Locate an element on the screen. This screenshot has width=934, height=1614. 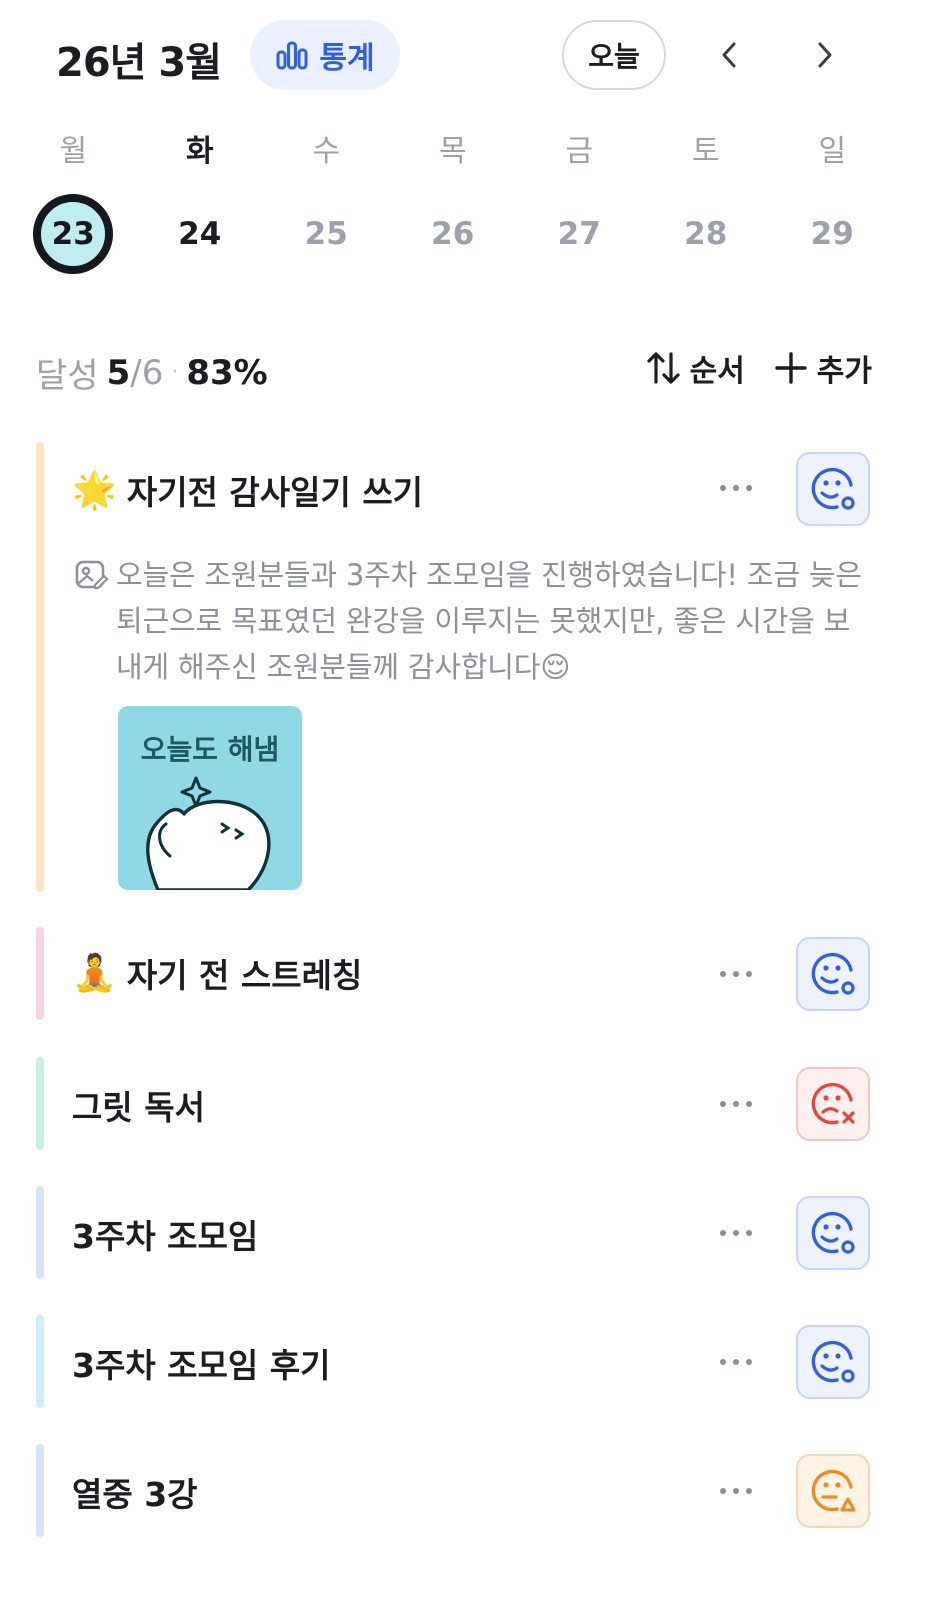
task-title-row: 🌟 자기전 감사일기 쓰기 is located at coordinates (247, 490).